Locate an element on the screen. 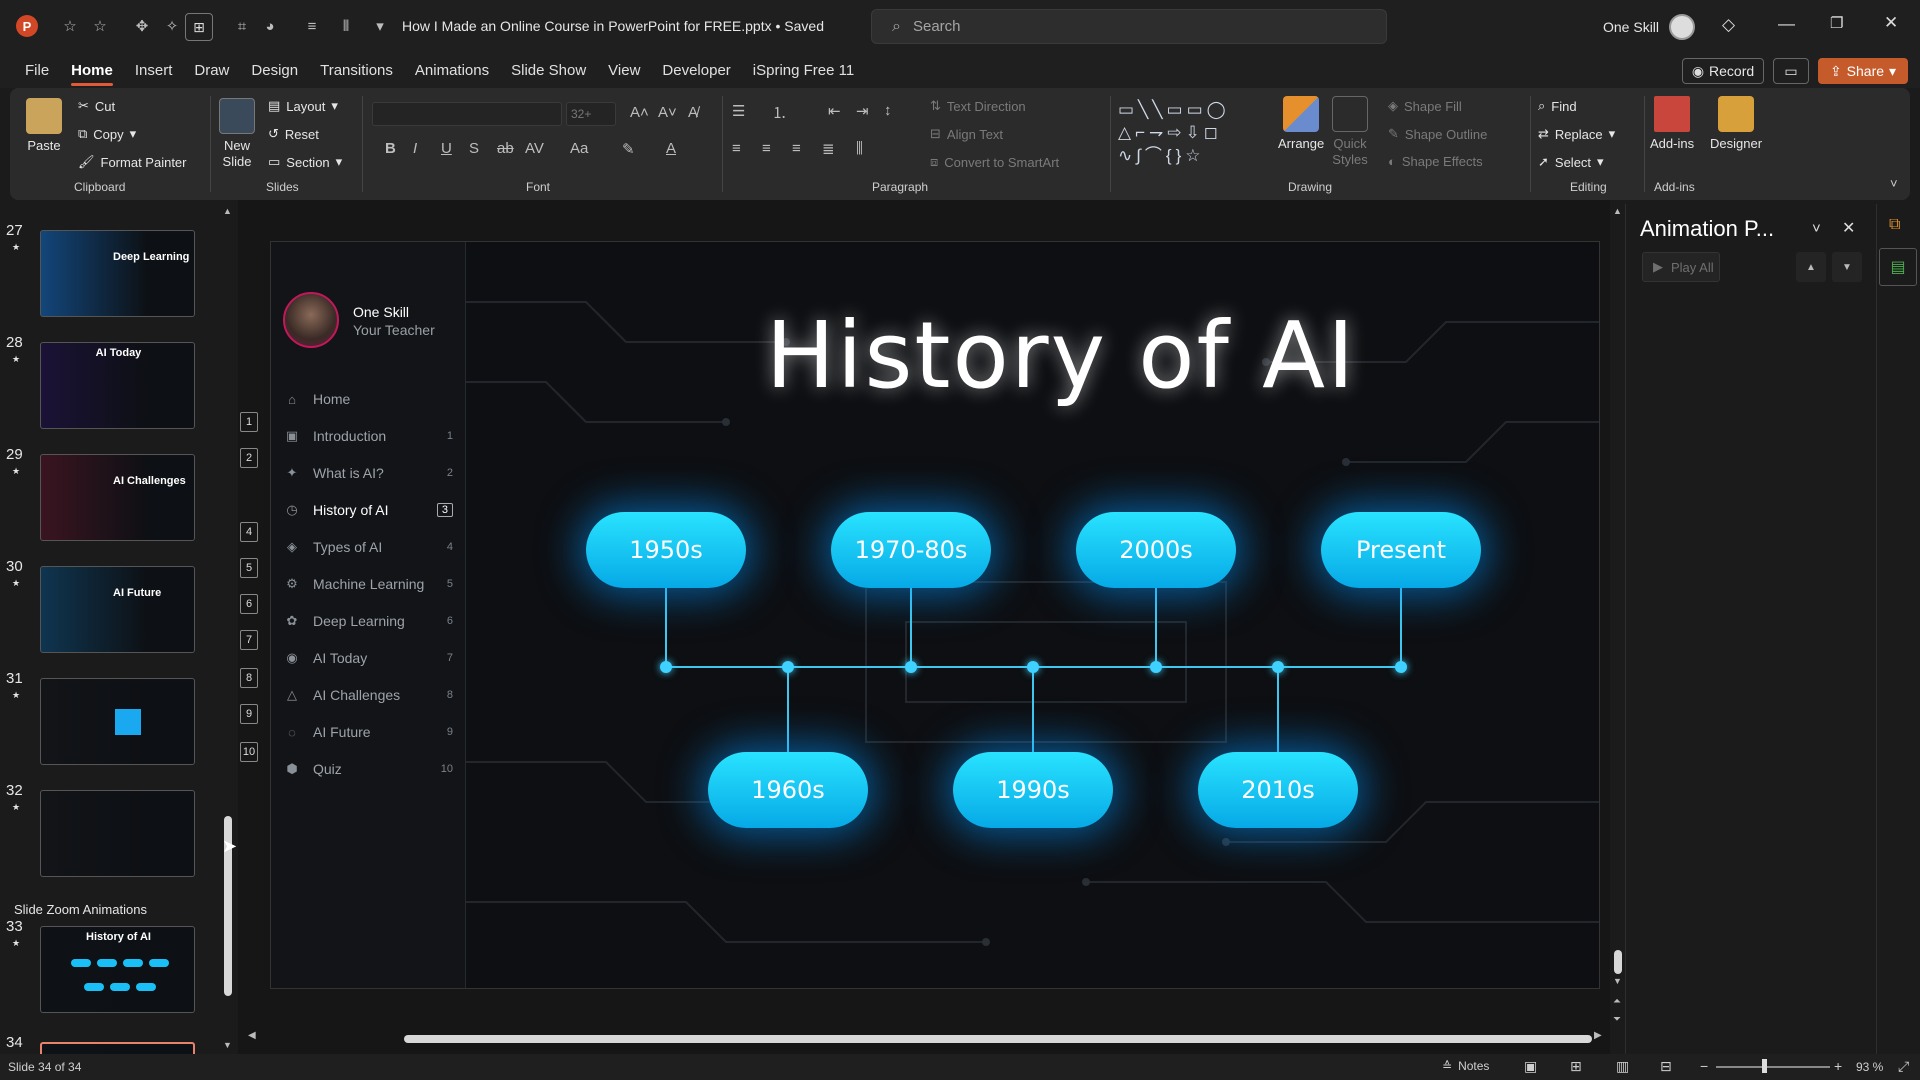 This screenshot has width=1920, height=1080. share-button: ⇪ Share ▾ is located at coordinates (1863, 71).